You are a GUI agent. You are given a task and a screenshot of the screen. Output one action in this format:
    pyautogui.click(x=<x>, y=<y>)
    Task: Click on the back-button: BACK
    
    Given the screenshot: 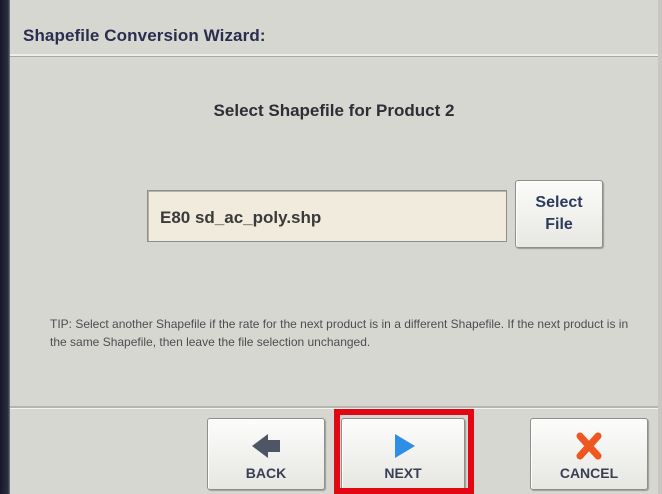 What is the action you would take?
    pyautogui.click(x=266, y=454)
    